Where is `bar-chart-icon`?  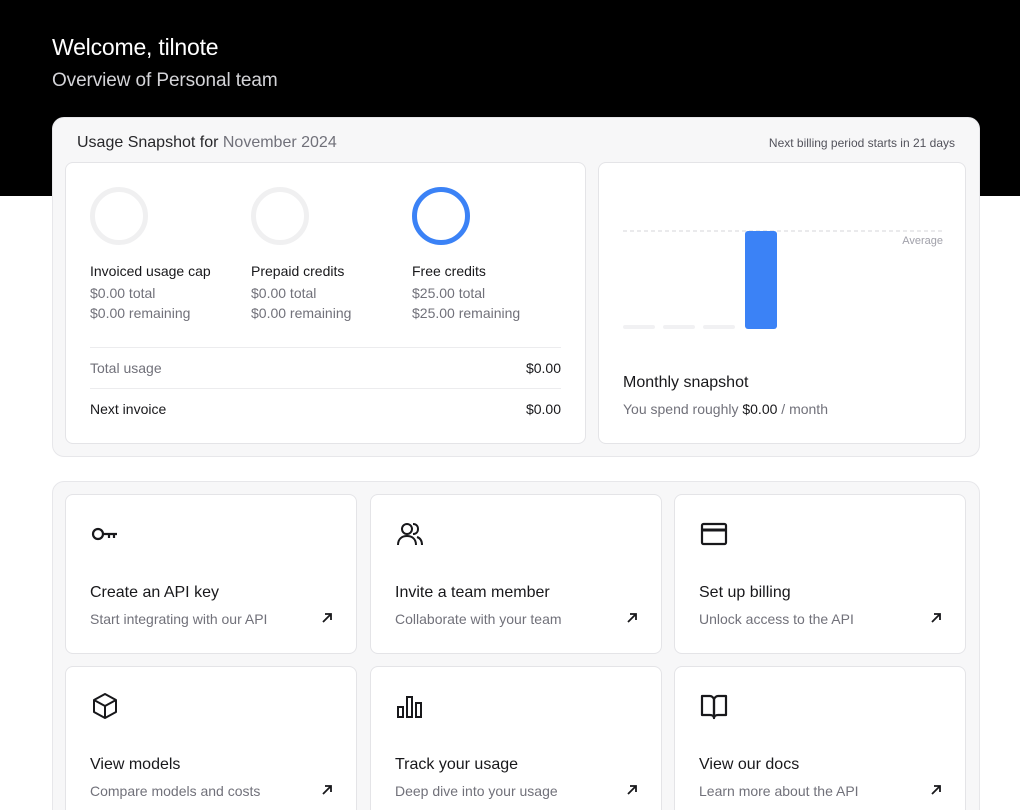 bar-chart-icon is located at coordinates (409, 707).